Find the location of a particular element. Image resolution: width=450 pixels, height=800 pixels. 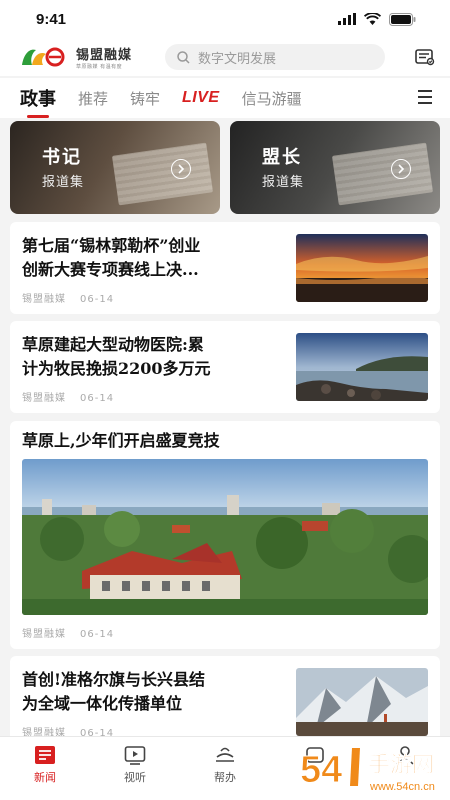

news-title: 首创!准格尔旗与长兴县结 为全域一体化传播单位 is located at coordinates (114, 691).